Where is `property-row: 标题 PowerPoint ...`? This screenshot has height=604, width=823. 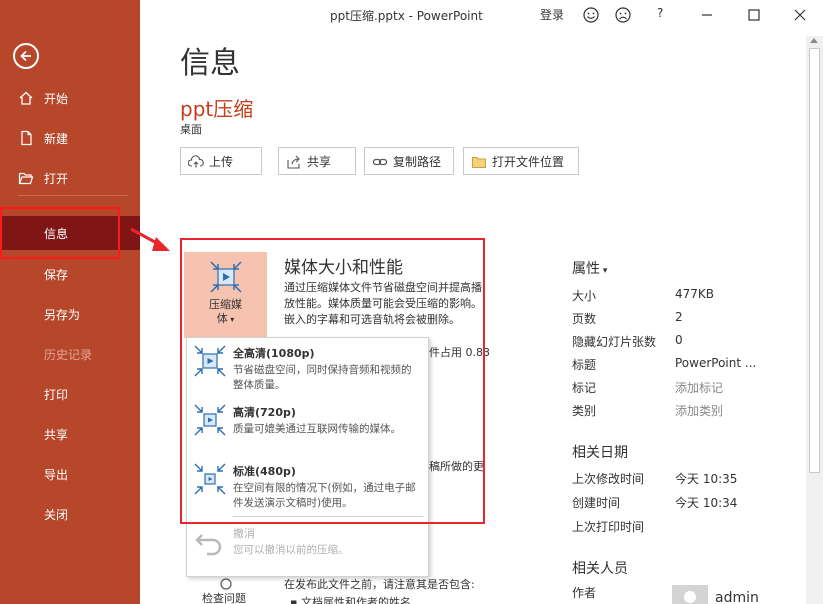
property-row: 标题 PowerPoint ... is located at coordinates (667, 366).